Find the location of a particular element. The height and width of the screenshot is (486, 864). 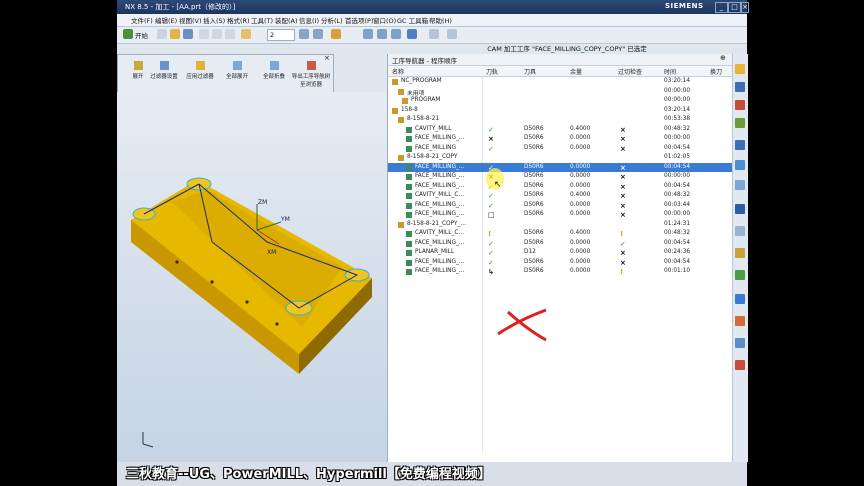

operation-row: 8-158-8-21_COPY_... 01:24:31 is located at coordinates (560, 225).